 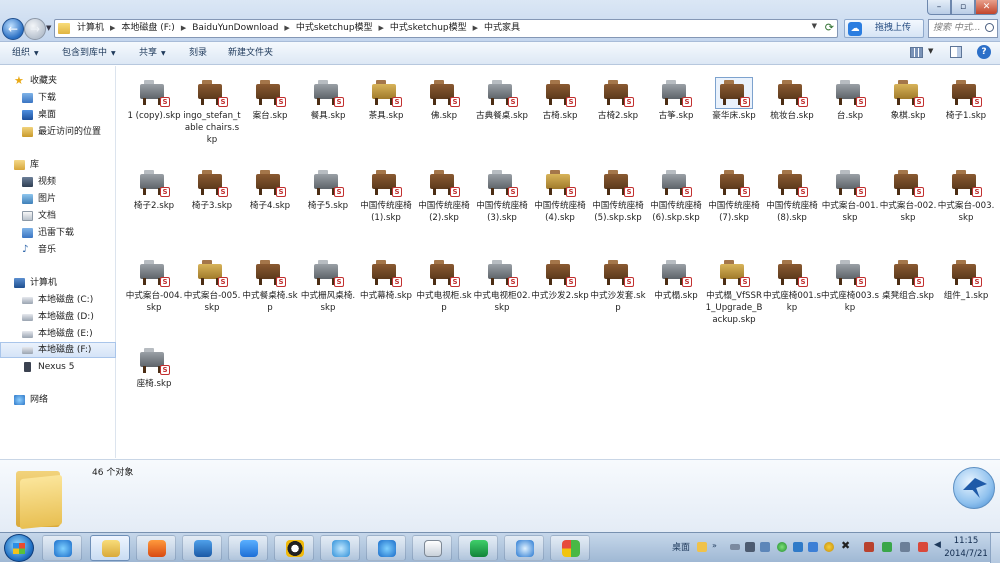 What do you see at coordinates (887, 547) in the screenshot?
I see `security-icon` at bounding box center [887, 547].